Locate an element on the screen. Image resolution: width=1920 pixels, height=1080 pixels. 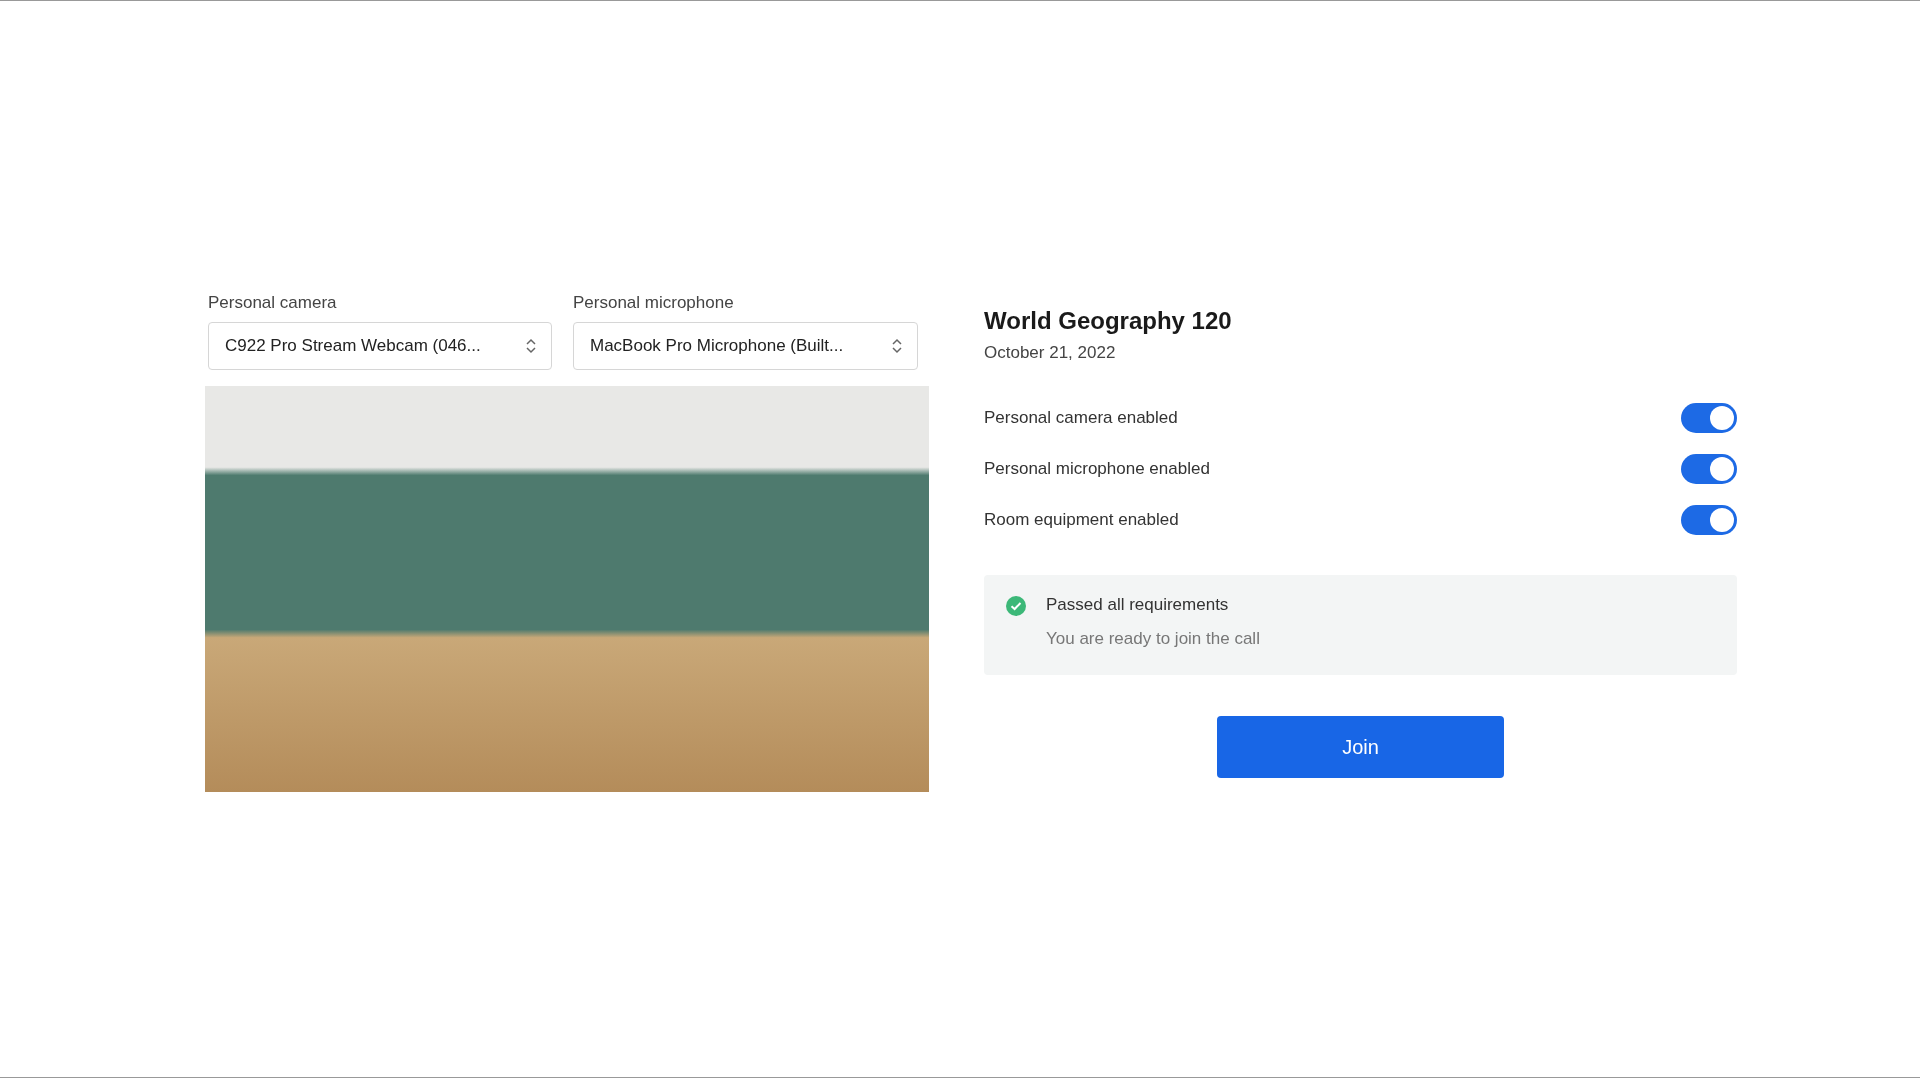
join-button: Join is located at coordinates (1360, 747).